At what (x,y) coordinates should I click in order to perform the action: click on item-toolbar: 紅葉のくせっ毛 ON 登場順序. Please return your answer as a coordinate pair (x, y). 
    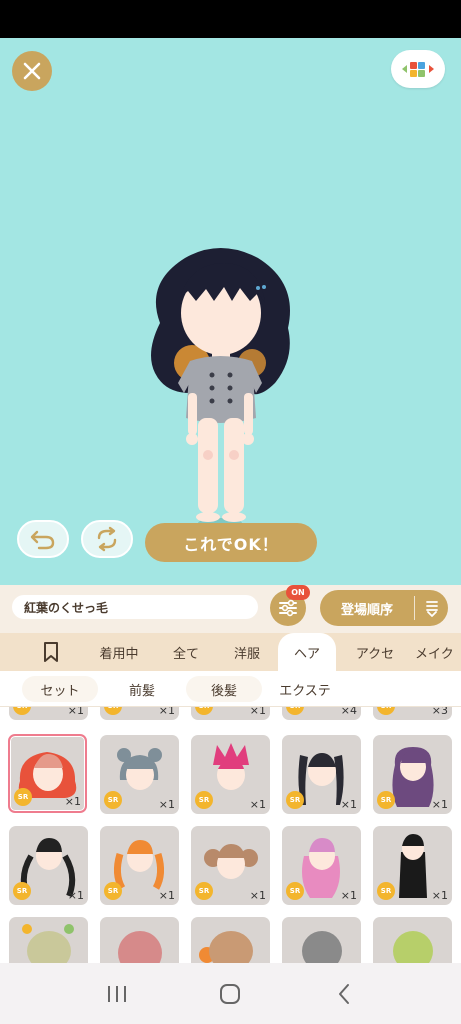
    Looking at the image, I should click on (230, 609).